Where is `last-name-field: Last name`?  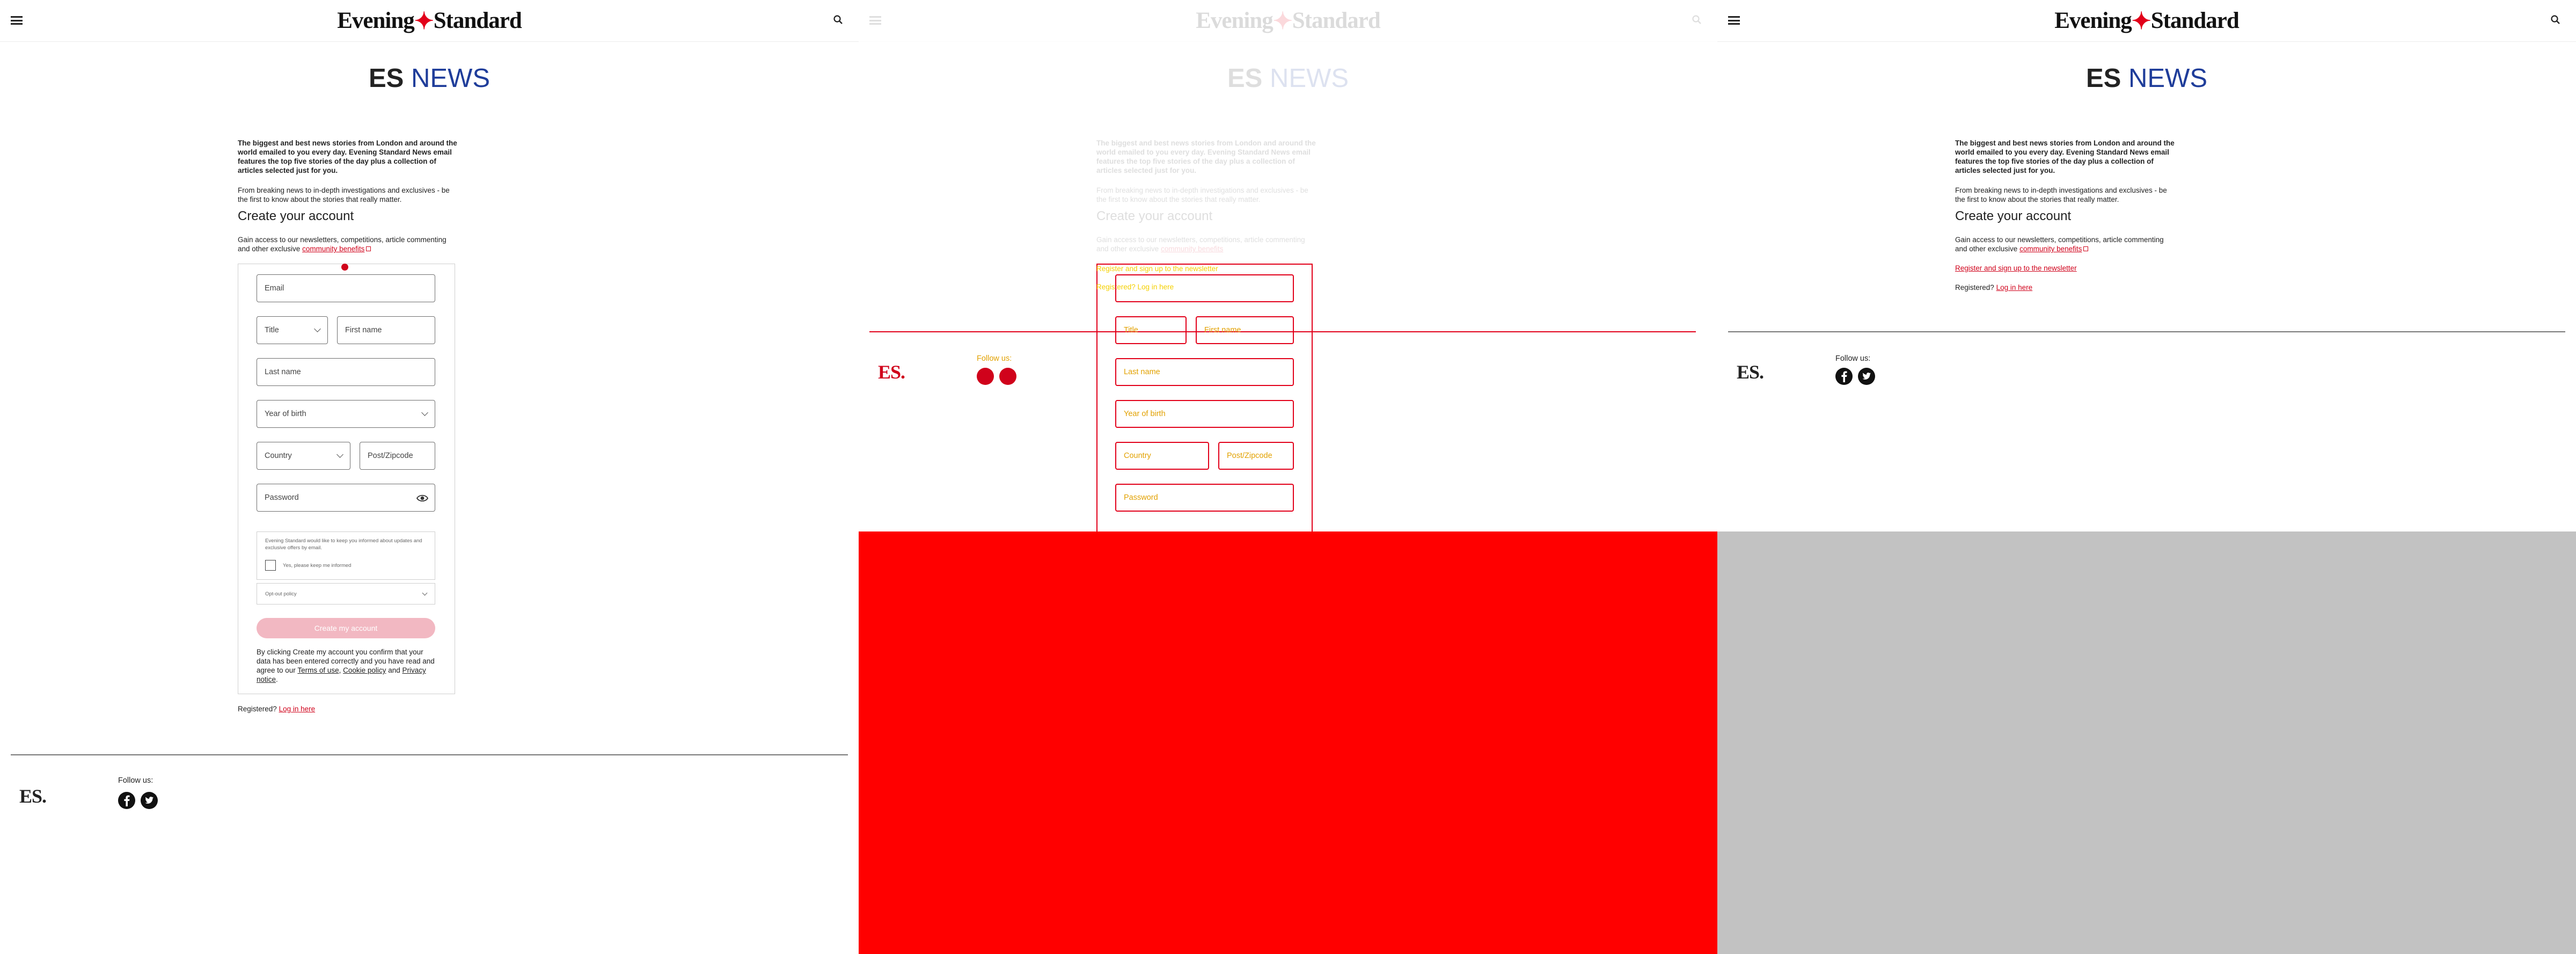
last-name-field: Last name is located at coordinates (346, 372).